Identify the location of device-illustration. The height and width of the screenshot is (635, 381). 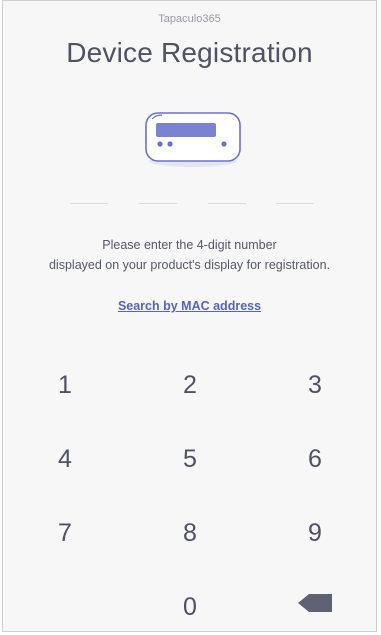
(193, 139).